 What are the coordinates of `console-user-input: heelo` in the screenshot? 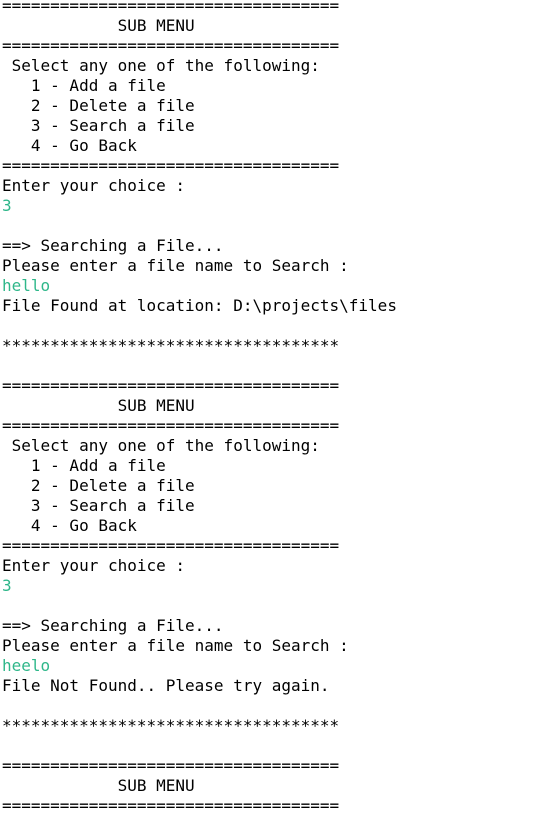 It's located at (26, 665).